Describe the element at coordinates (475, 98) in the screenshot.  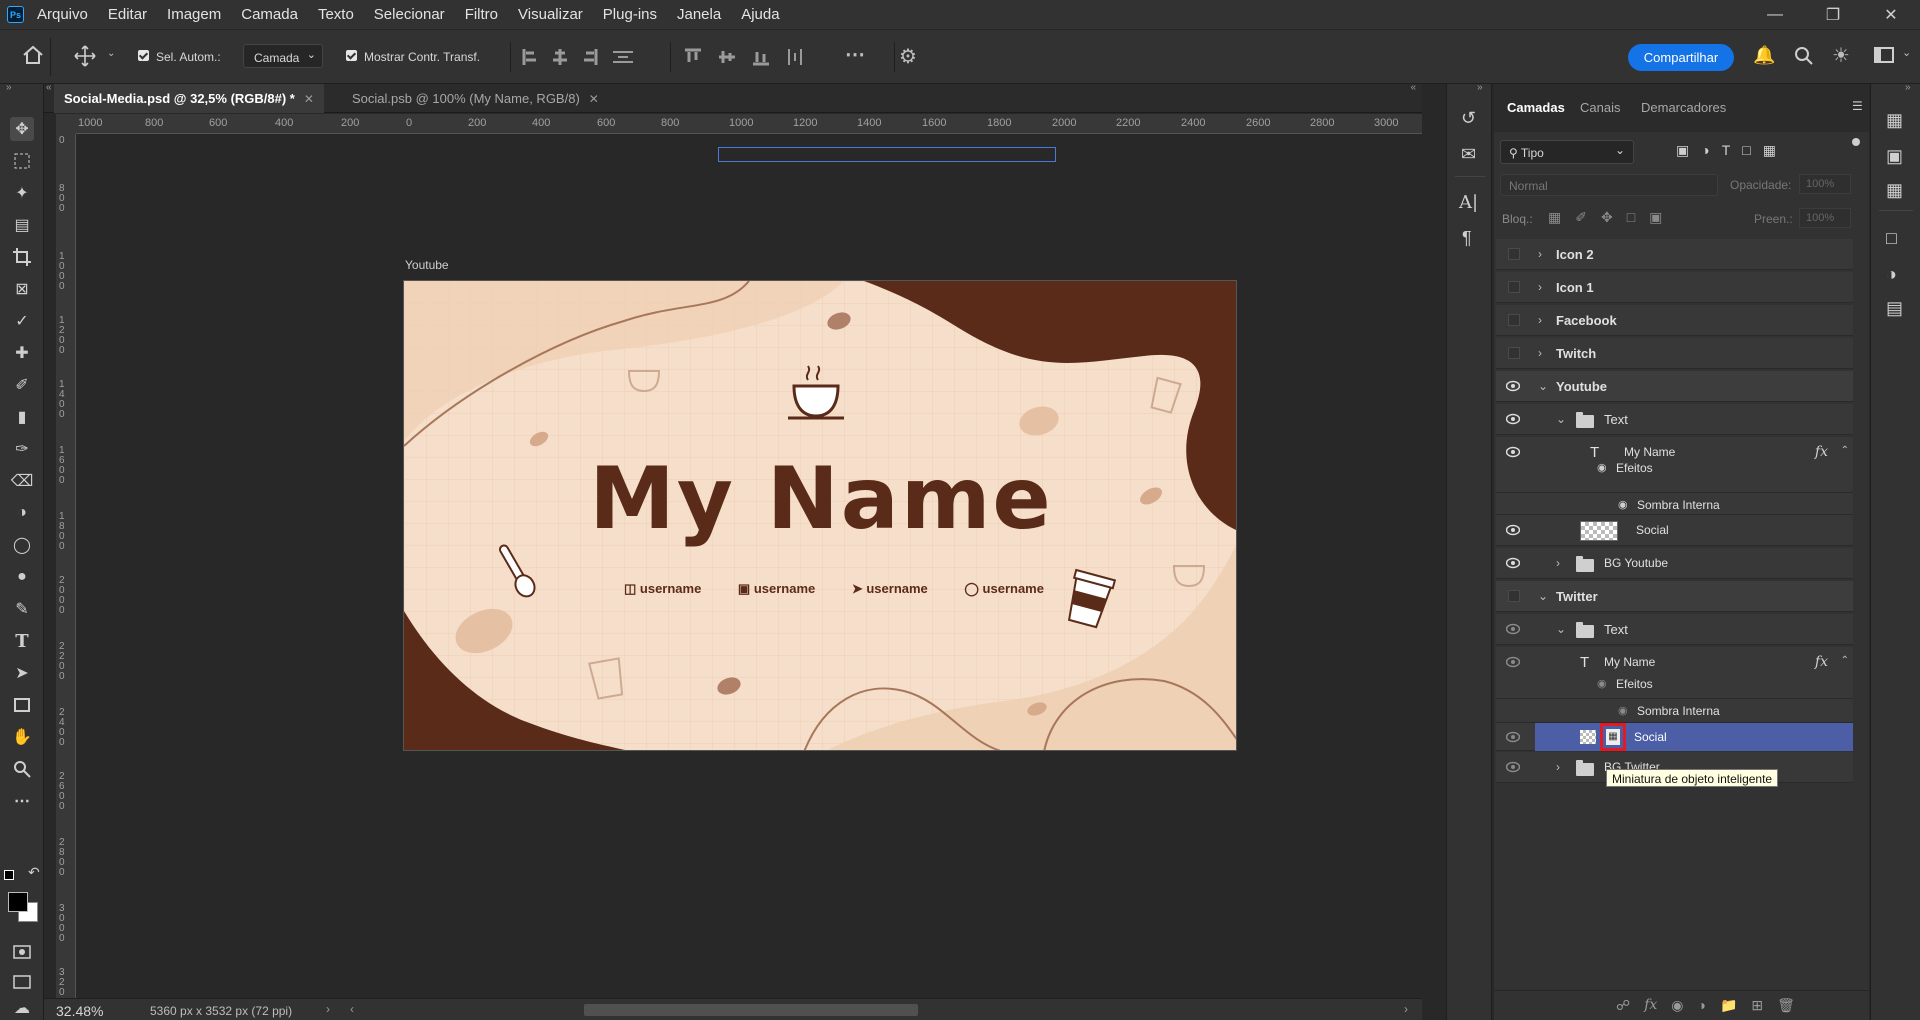
I see `tab-social-psb: Social.psb @ 100% (My Name, RGB/8) ✕` at that location.